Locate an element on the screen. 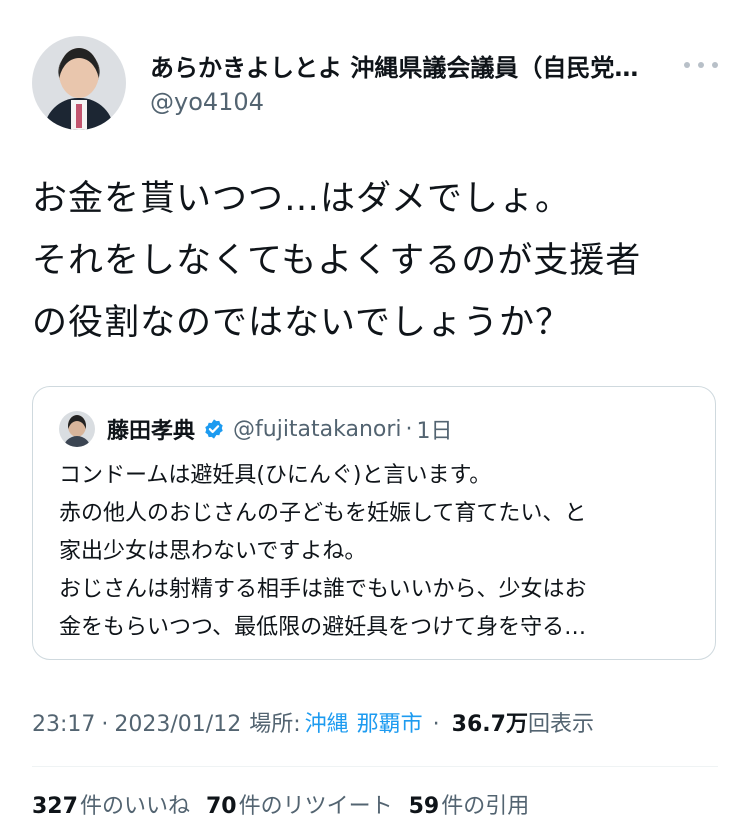 Image resolution: width=750 pixels, height=836 pixels. views-count: 36.7万 is located at coordinates (490, 722).